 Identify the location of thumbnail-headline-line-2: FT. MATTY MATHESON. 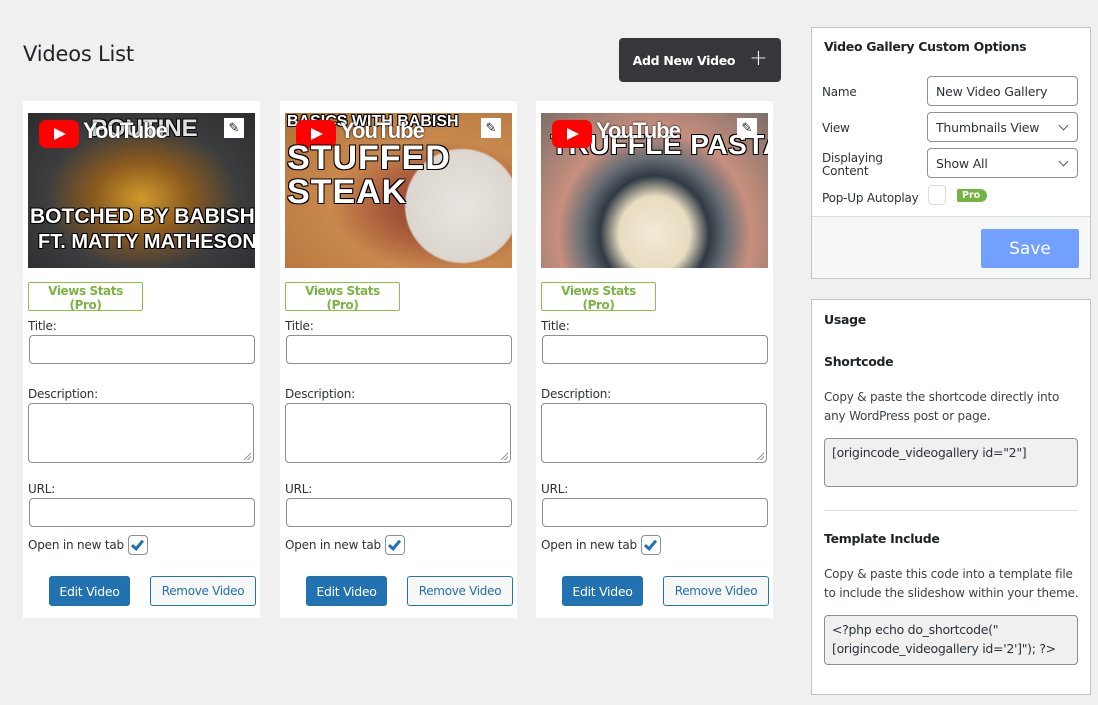
(146, 242).